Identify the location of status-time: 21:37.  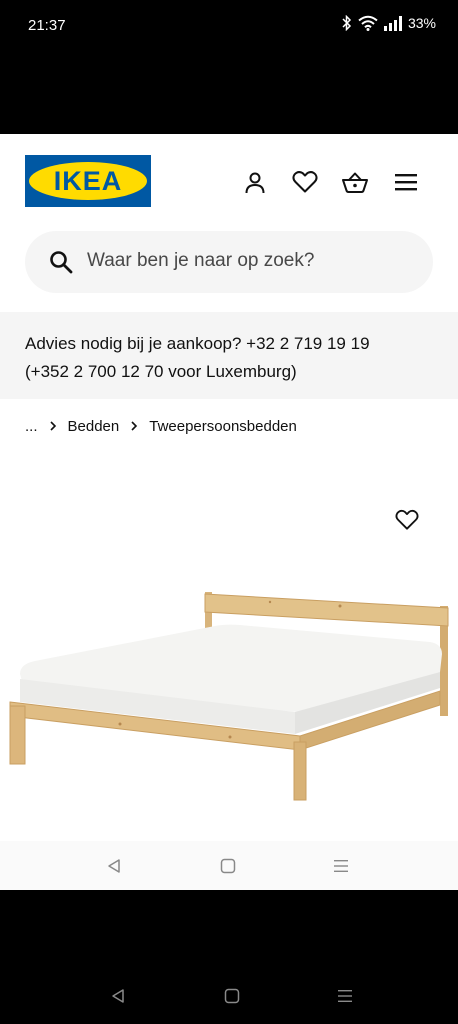
(47, 25).